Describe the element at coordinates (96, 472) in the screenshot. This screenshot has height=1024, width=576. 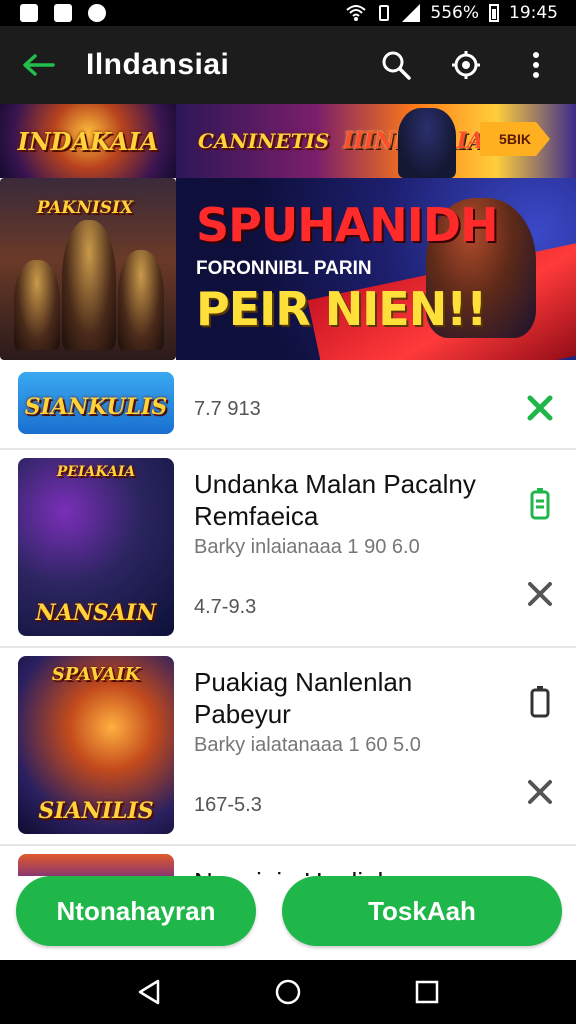
I see `thumbnail-top-logo: PEIAKAIA` at that location.